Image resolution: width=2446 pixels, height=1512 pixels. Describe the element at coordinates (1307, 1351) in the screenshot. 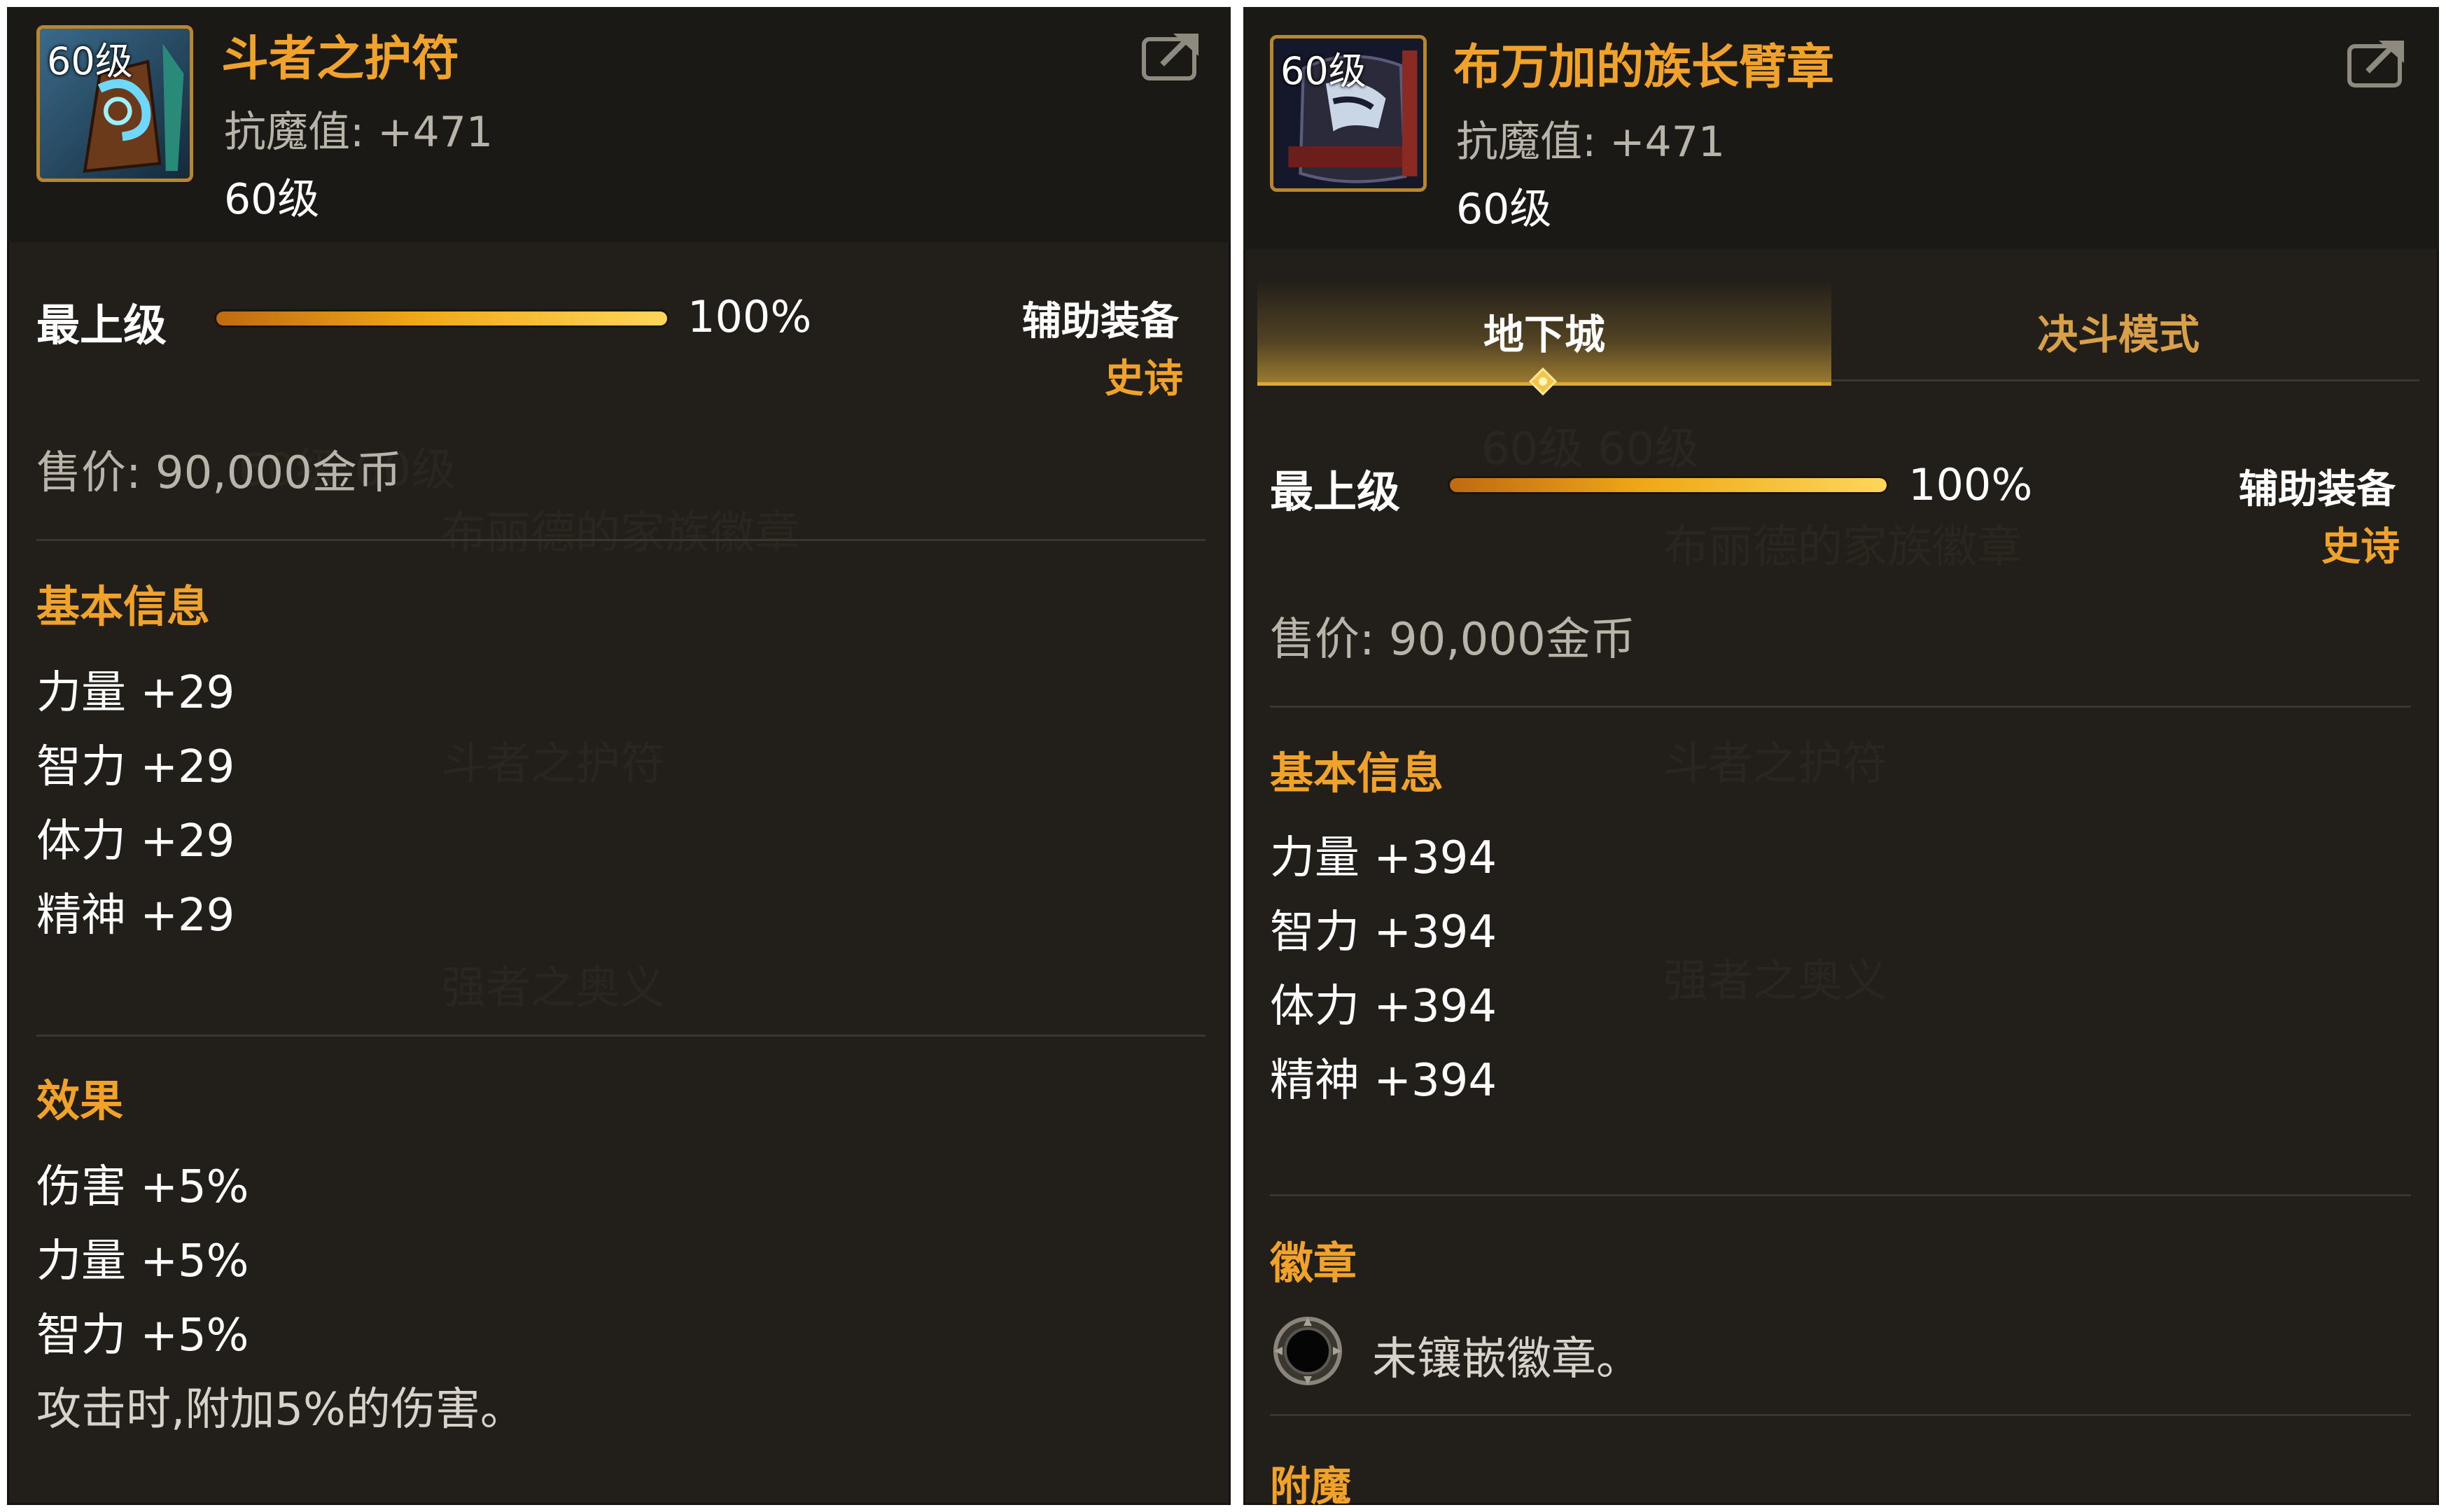

I see `emblem-slot-icon` at that location.